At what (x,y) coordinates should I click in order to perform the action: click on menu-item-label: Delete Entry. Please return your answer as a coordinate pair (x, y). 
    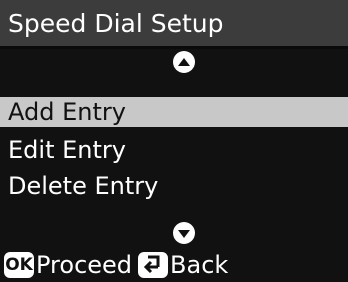
    Looking at the image, I should click on (83, 186).